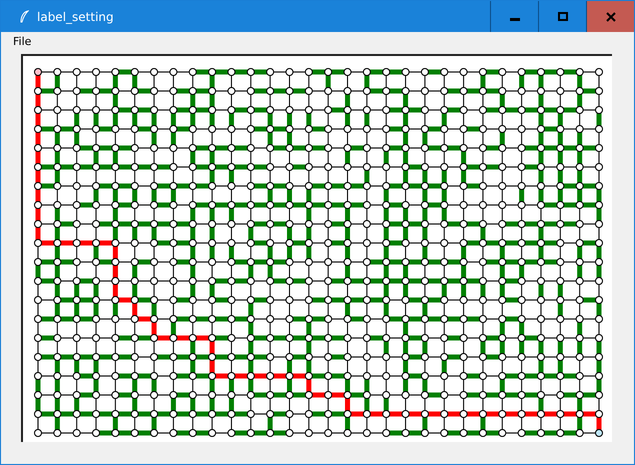  What do you see at coordinates (22, 41) in the screenshot?
I see `menu-item: File` at bounding box center [22, 41].